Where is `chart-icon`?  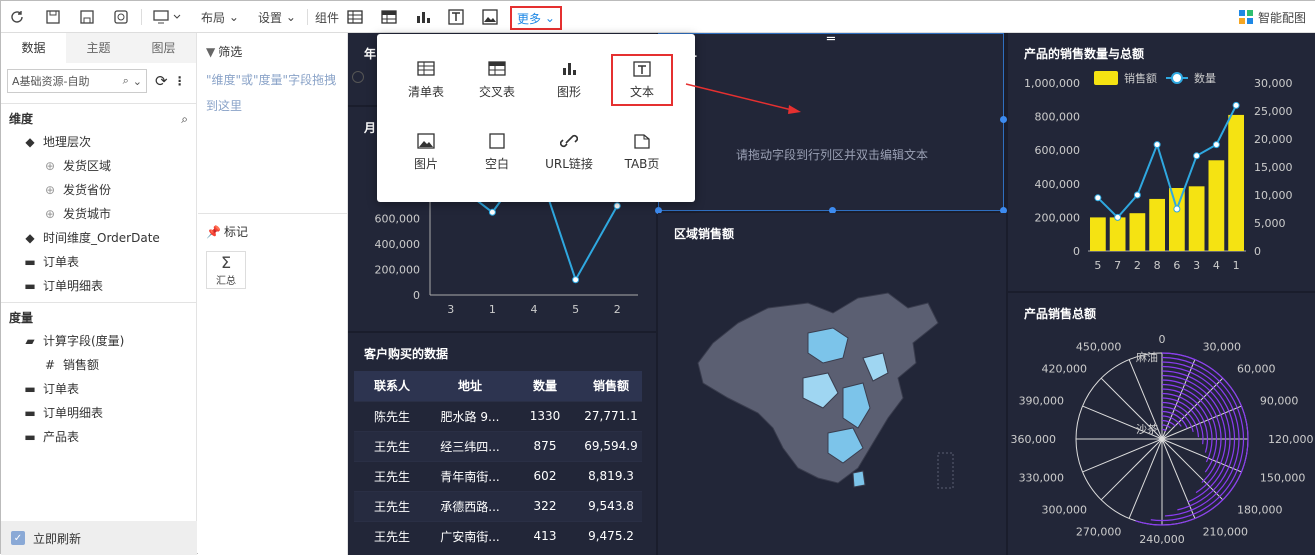 chart-icon is located at coordinates (423, 17).